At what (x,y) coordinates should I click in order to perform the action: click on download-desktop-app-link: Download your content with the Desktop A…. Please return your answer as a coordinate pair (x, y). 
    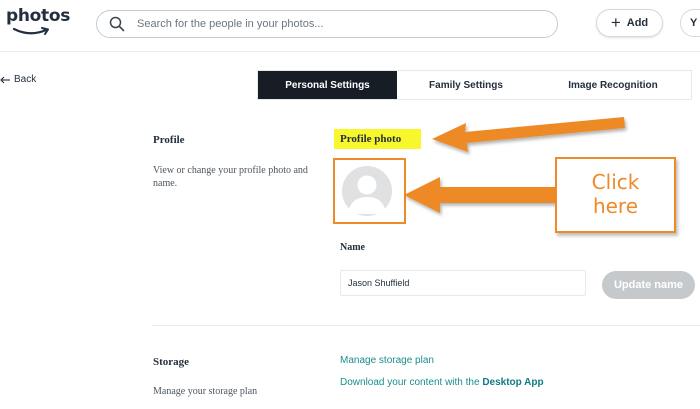
    Looking at the image, I should click on (442, 382).